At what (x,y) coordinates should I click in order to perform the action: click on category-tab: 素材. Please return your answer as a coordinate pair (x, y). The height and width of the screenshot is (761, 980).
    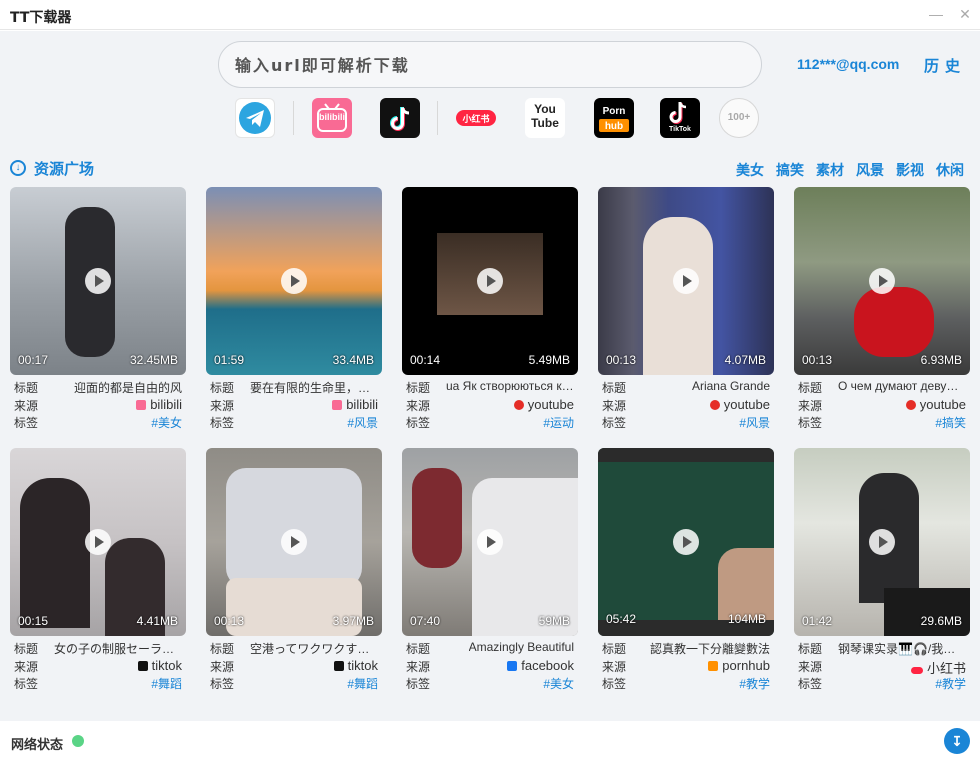
    Looking at the image, I should click on (830, 170).